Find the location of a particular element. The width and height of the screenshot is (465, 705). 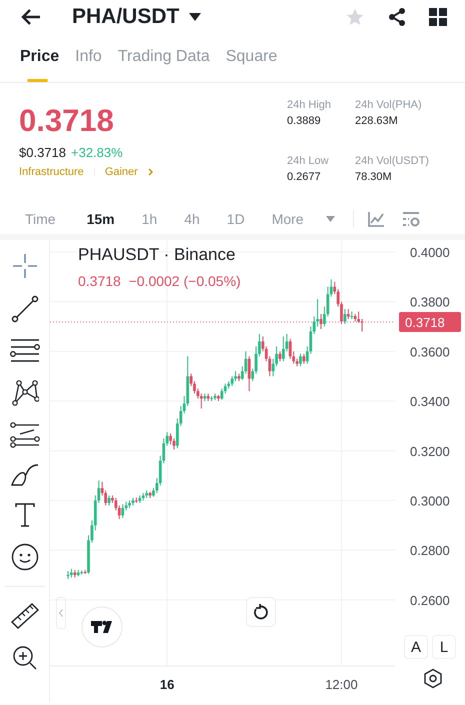

collapse-handle is located at coordinates (61, 613).